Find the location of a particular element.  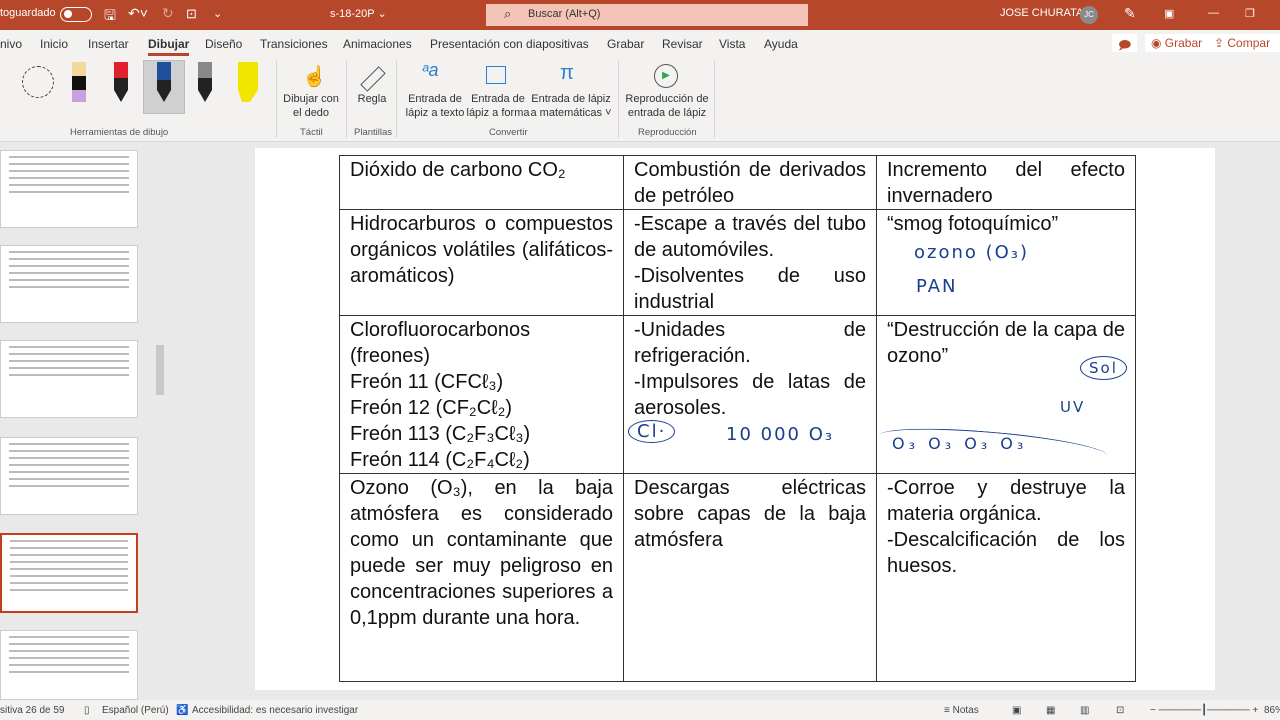

tab-view: Vista is located at coordinates (732, 44).